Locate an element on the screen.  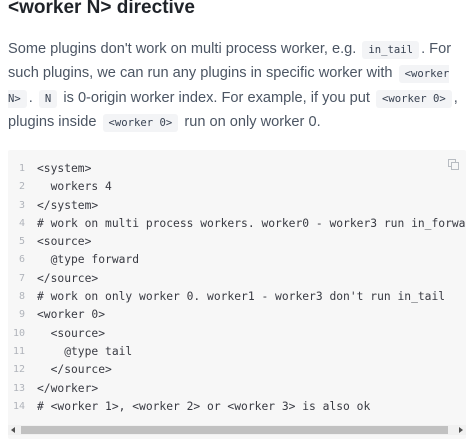
code-line: 7 </source> is located at coordinates (237, 279).